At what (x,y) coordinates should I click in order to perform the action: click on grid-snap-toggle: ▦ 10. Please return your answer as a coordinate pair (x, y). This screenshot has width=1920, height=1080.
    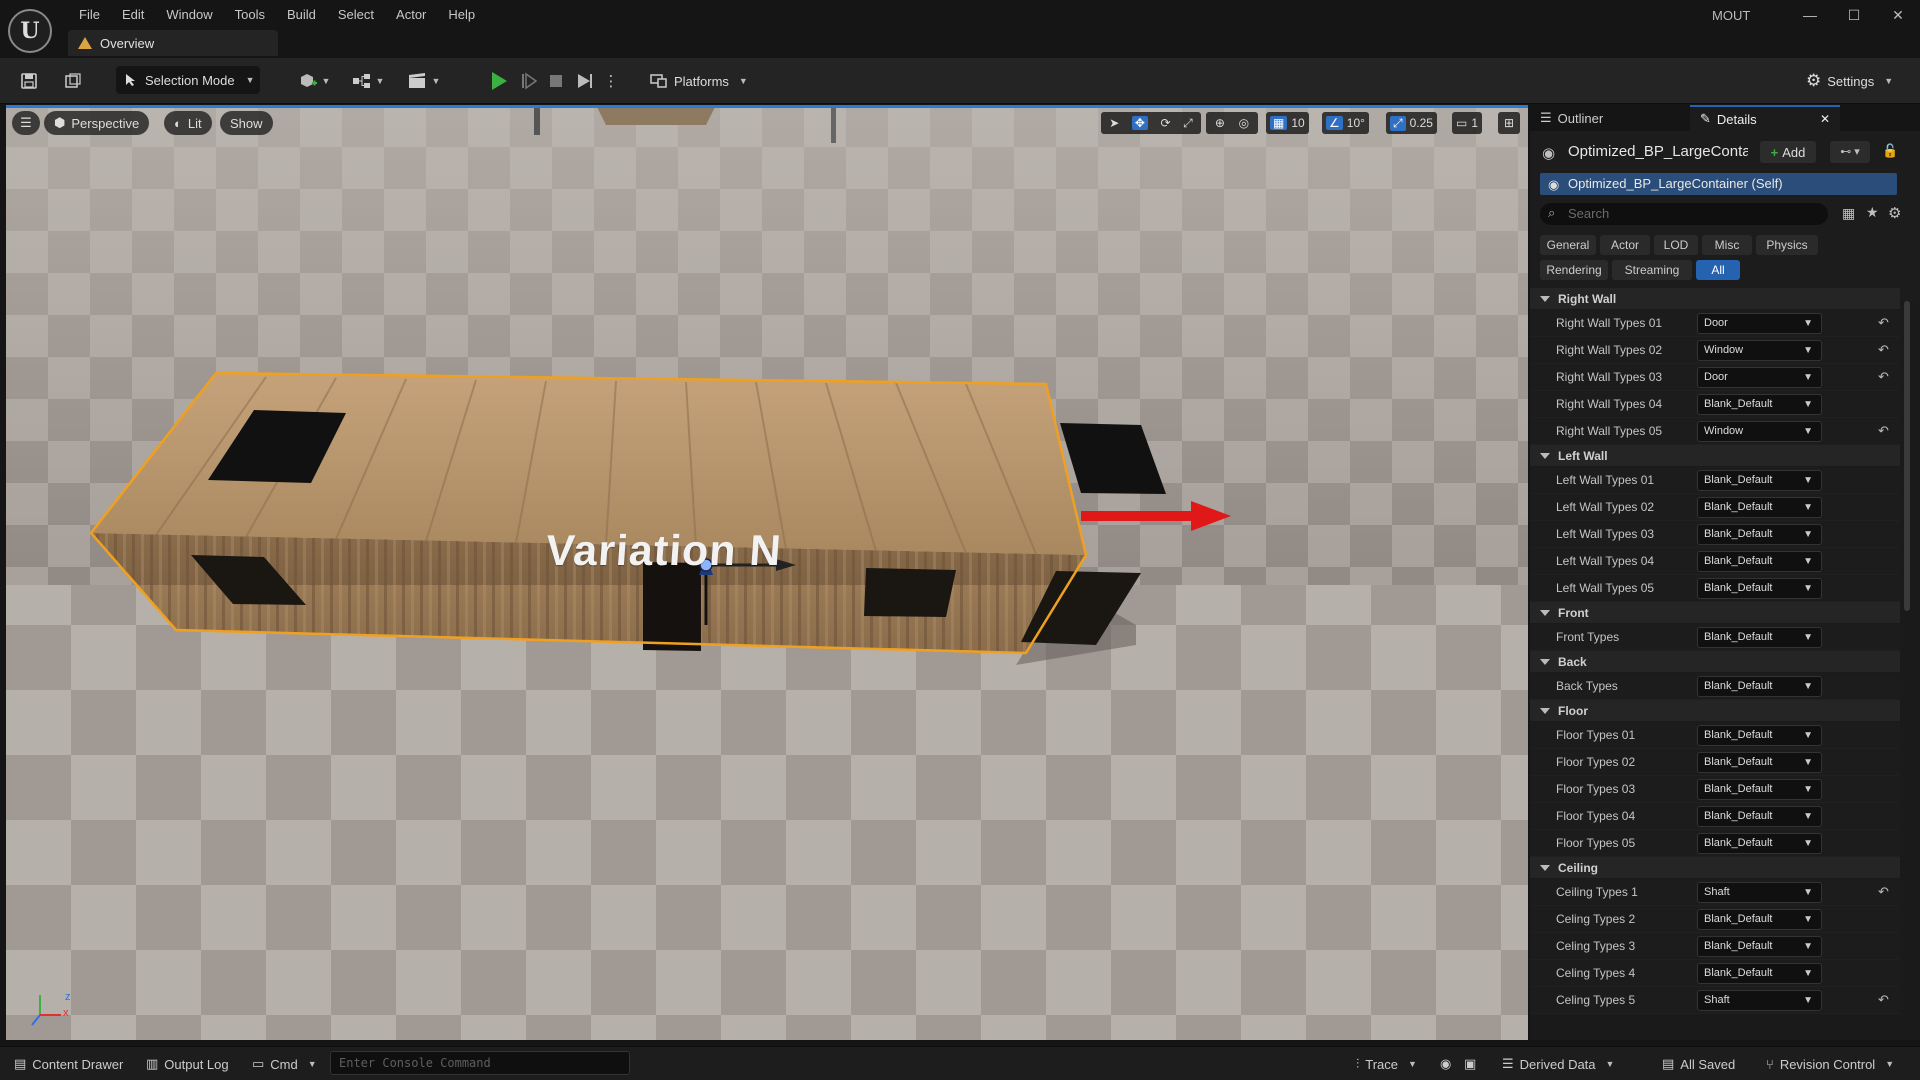
    Looking at the image, I should click on (1287, 123).